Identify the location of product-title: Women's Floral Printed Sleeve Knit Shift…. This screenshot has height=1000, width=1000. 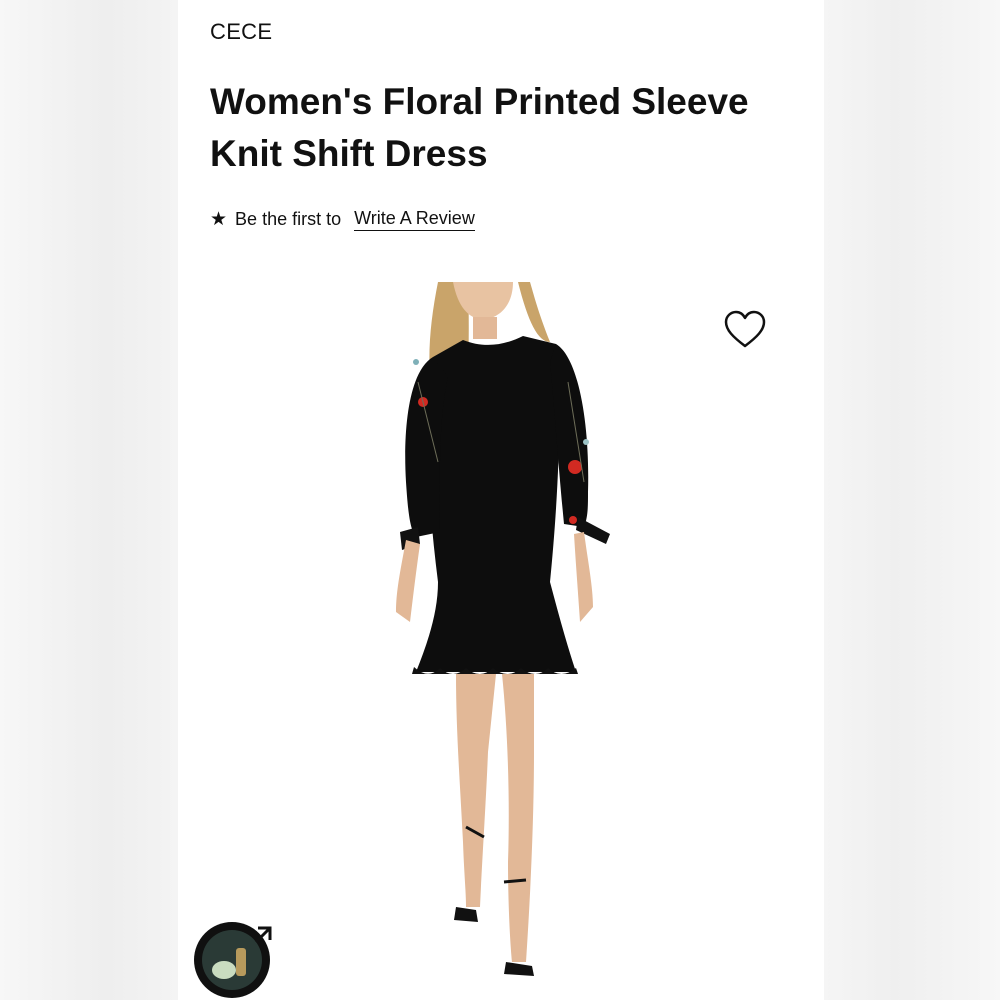
(479, 127).